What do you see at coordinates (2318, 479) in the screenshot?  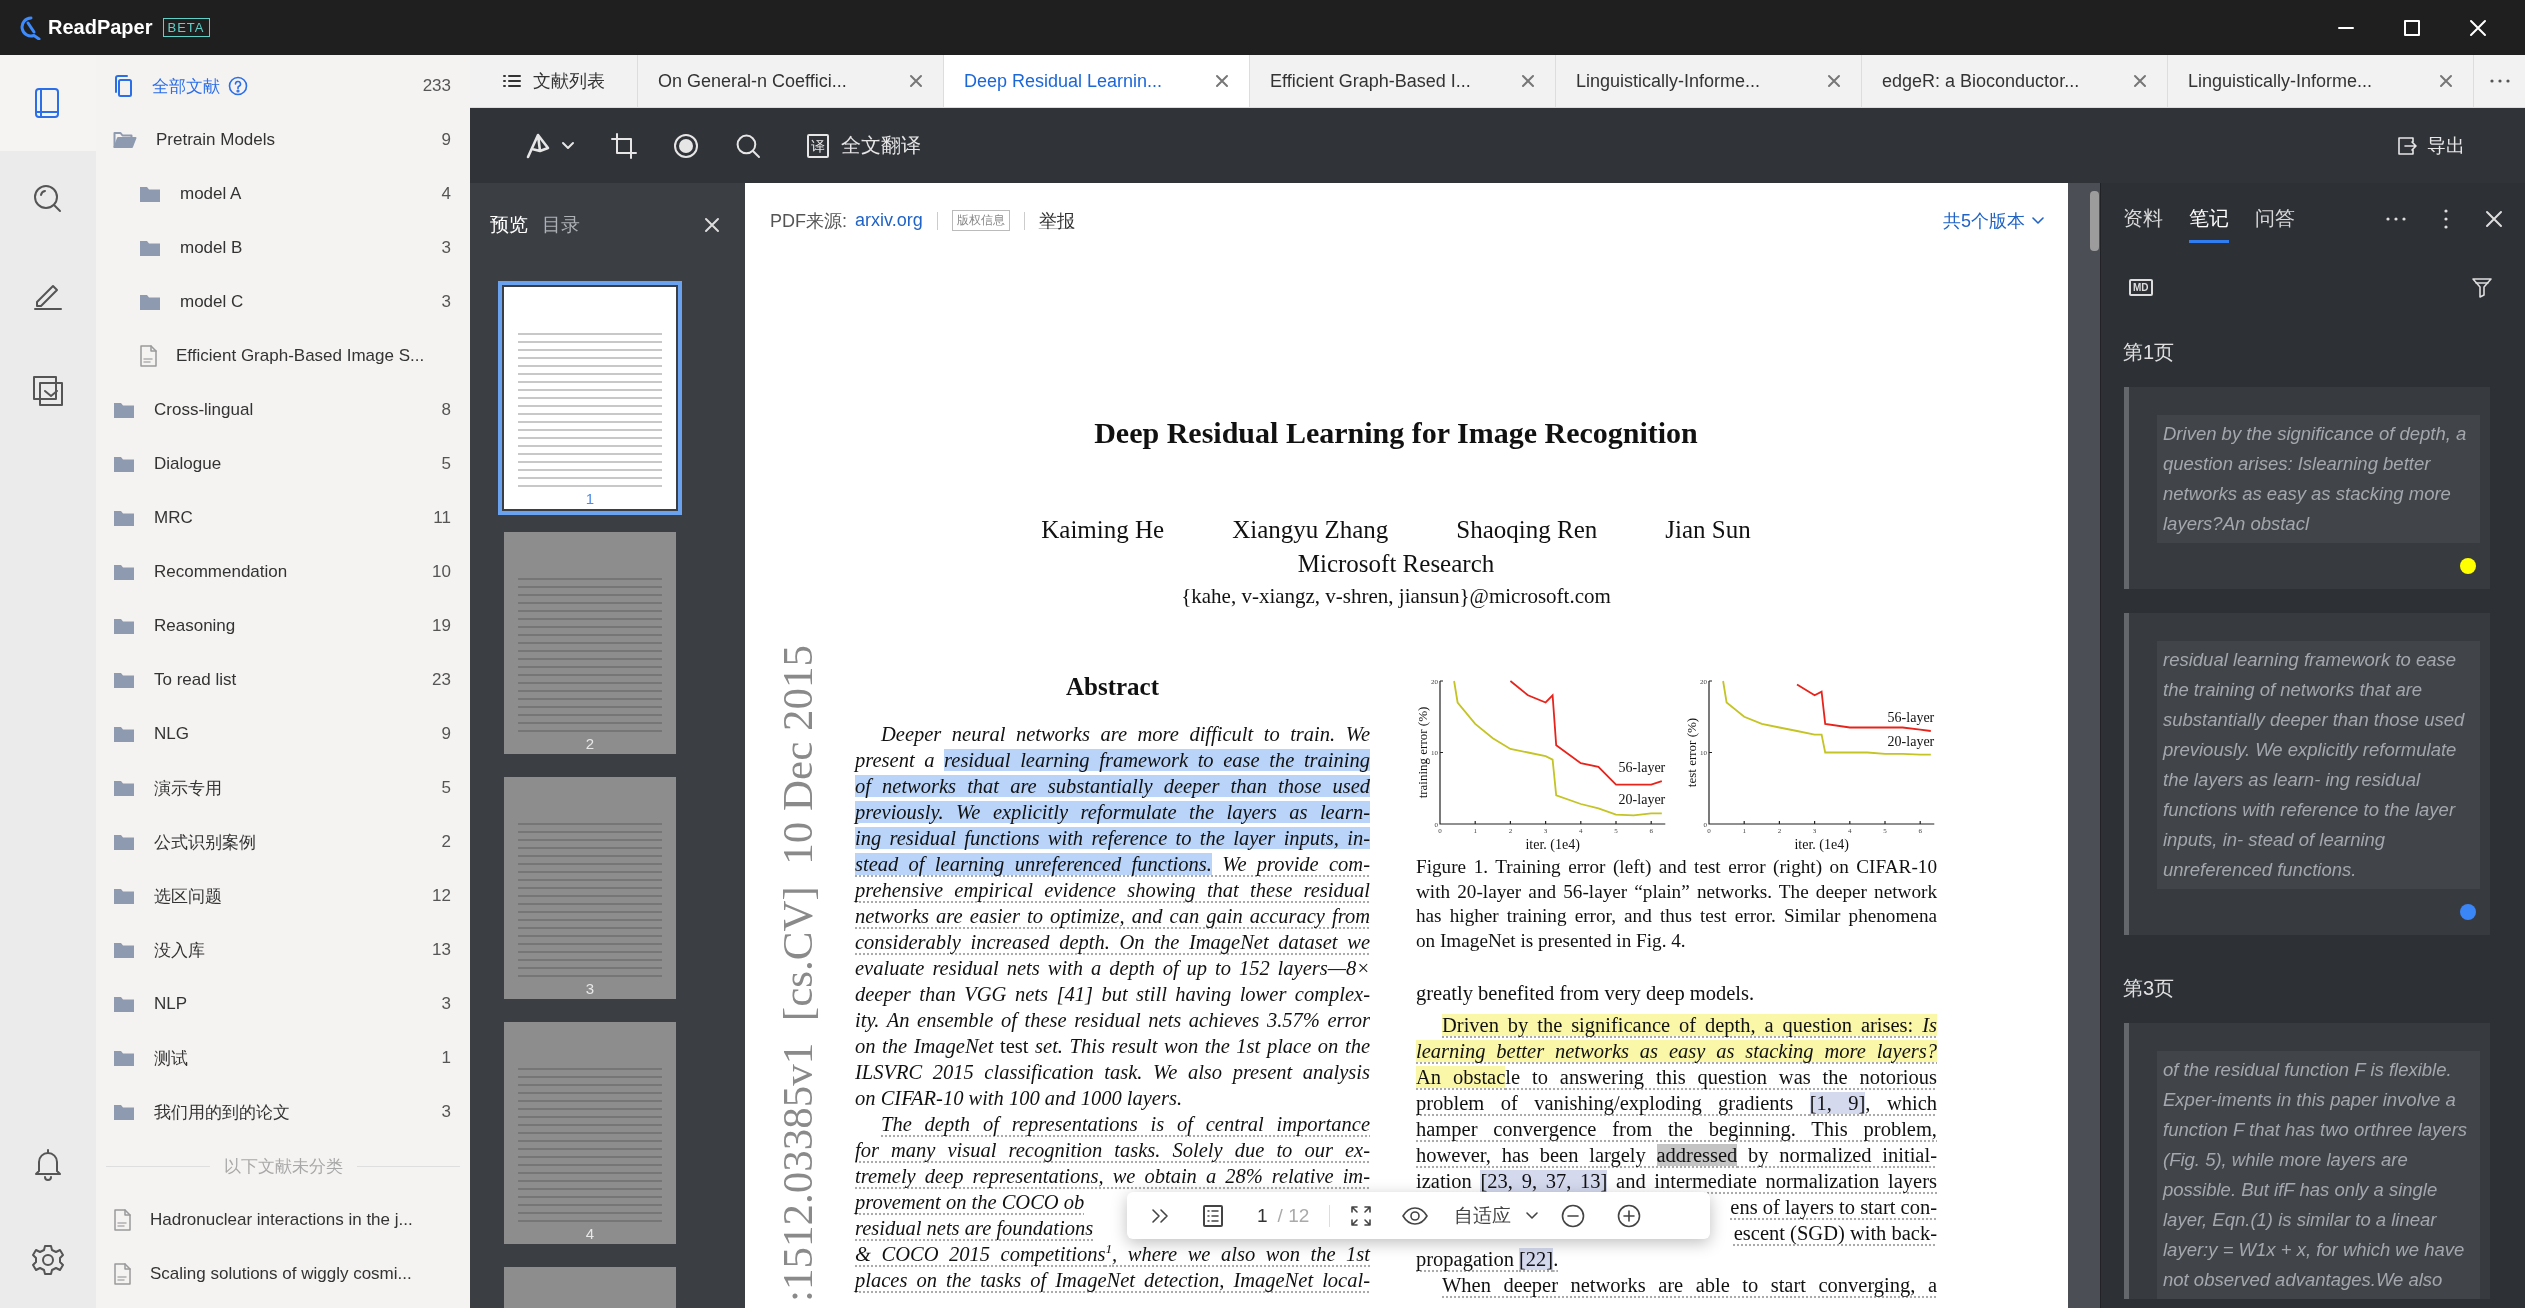 I see `note-text: Driven by the significance of depth, a question arises: Islearning better networks as easy as stacking more layers?An obstacl` at bounding box center [2318, 479].